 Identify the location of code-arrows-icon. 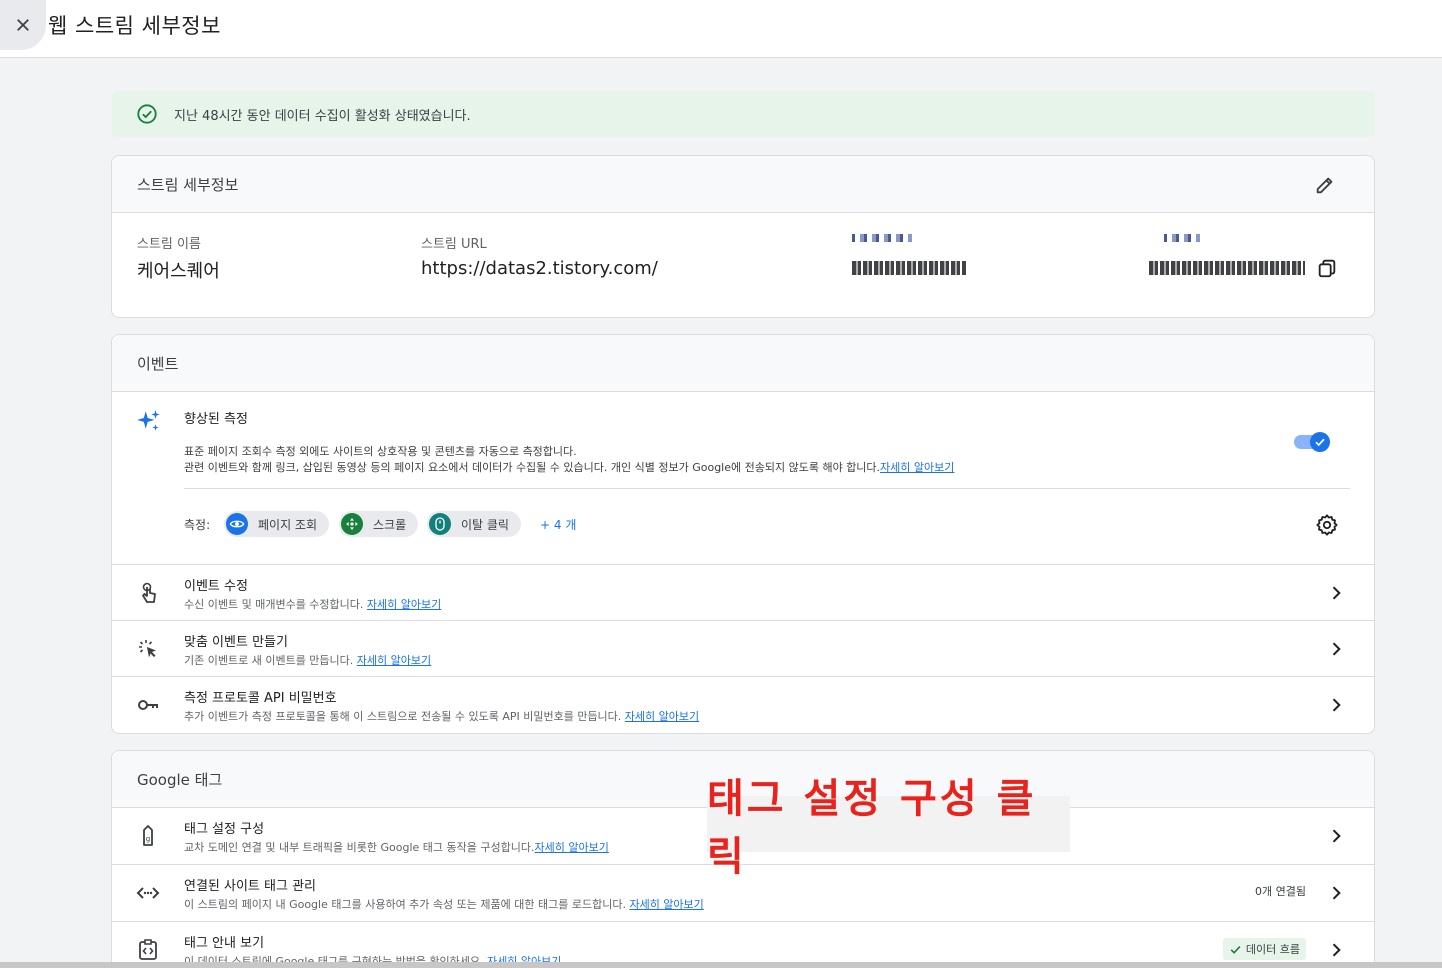
(148, 893).